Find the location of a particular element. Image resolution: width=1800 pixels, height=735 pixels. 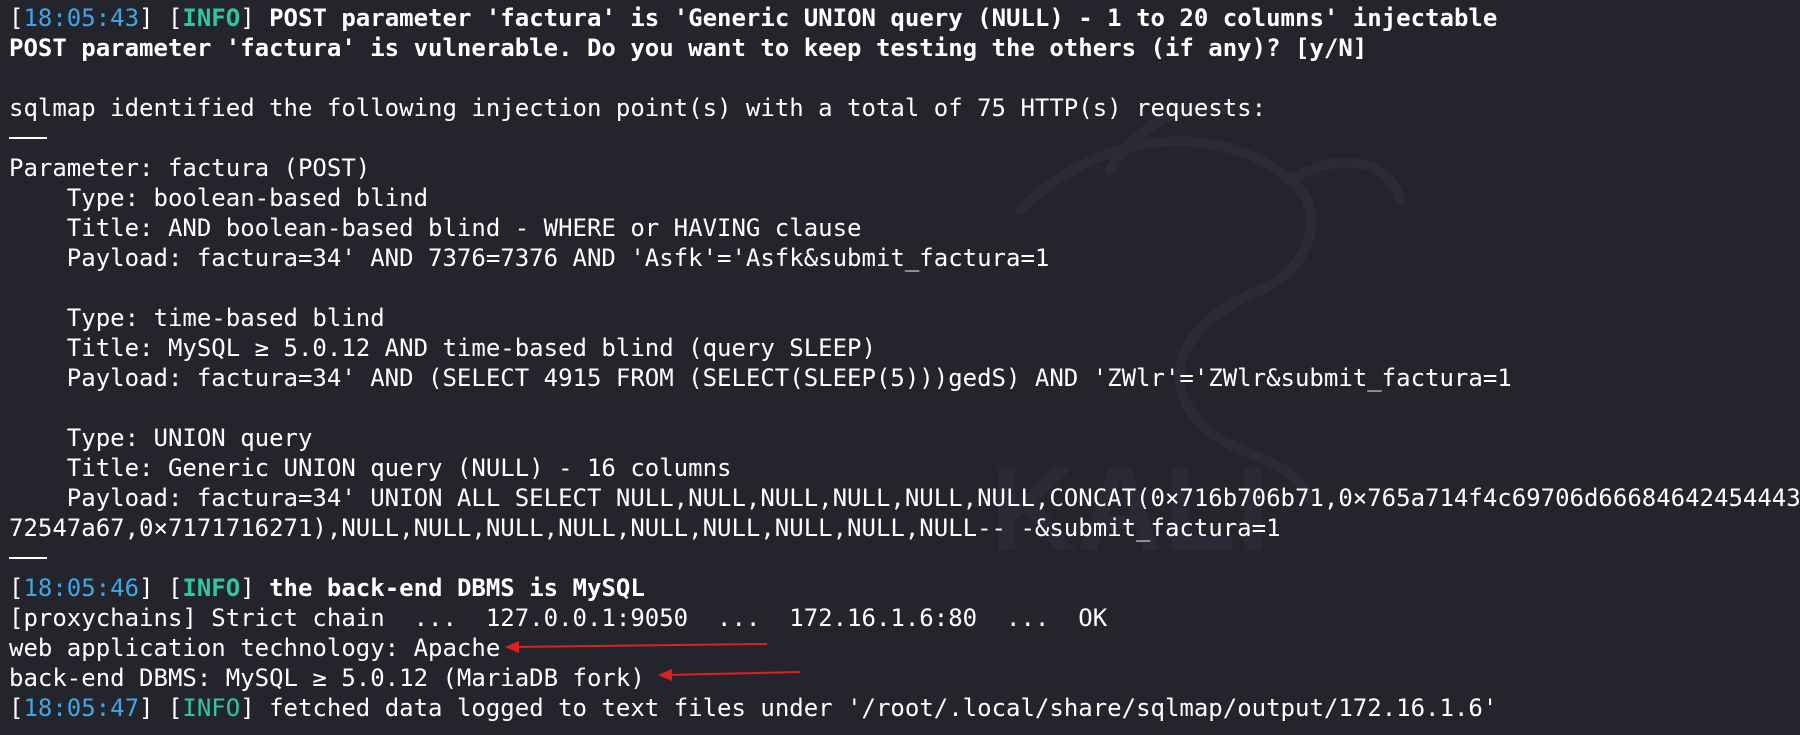

log-message: the back-end DBMS is MySQL is located at coordinates (457, 588).